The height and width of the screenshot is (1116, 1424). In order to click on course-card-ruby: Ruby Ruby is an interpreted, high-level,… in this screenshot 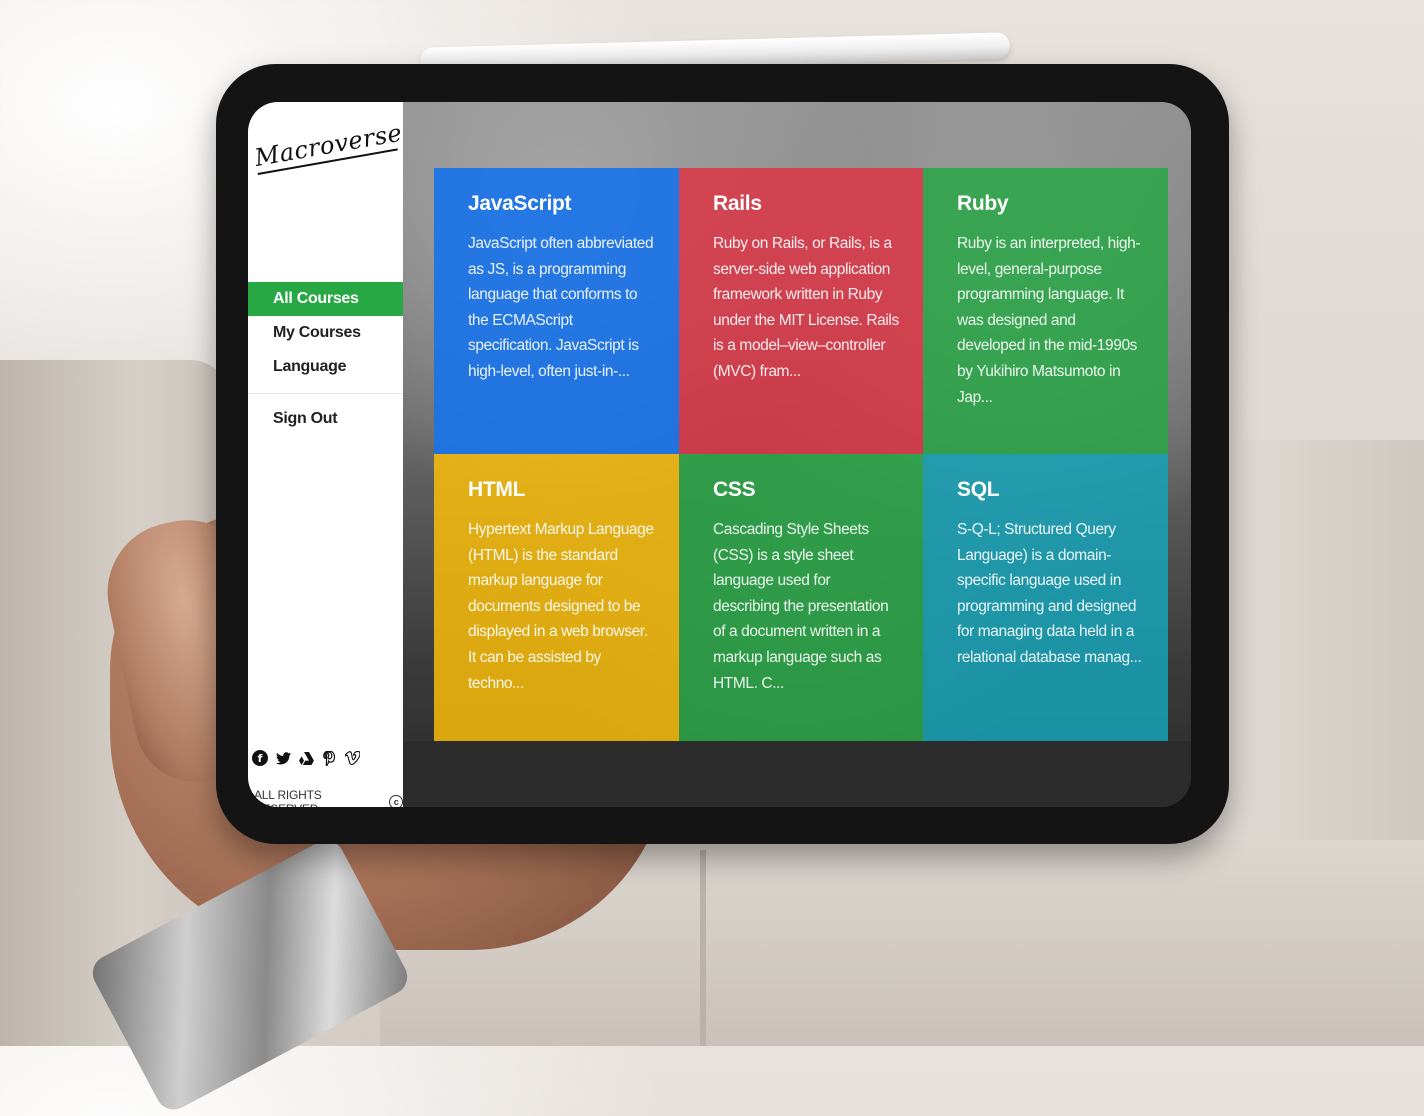, I will do `click(1045, 311)`.